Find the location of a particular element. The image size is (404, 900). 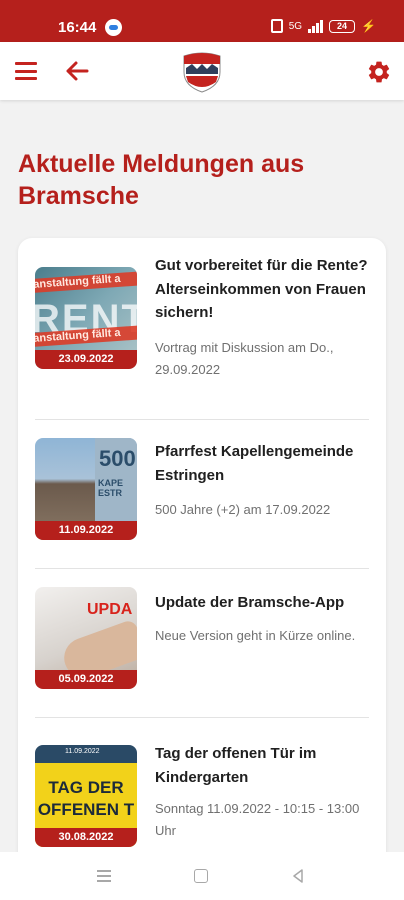

thumb-text: ranstaltung fällt a is located at coordinates (86, 282).